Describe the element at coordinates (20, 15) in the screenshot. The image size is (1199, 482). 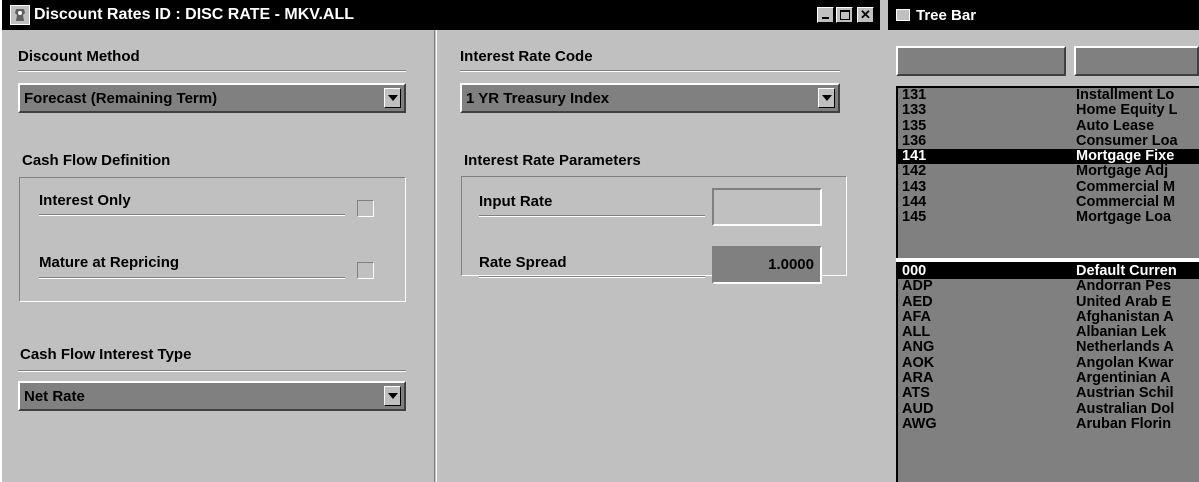
I see `system-menu-icon` at that location.